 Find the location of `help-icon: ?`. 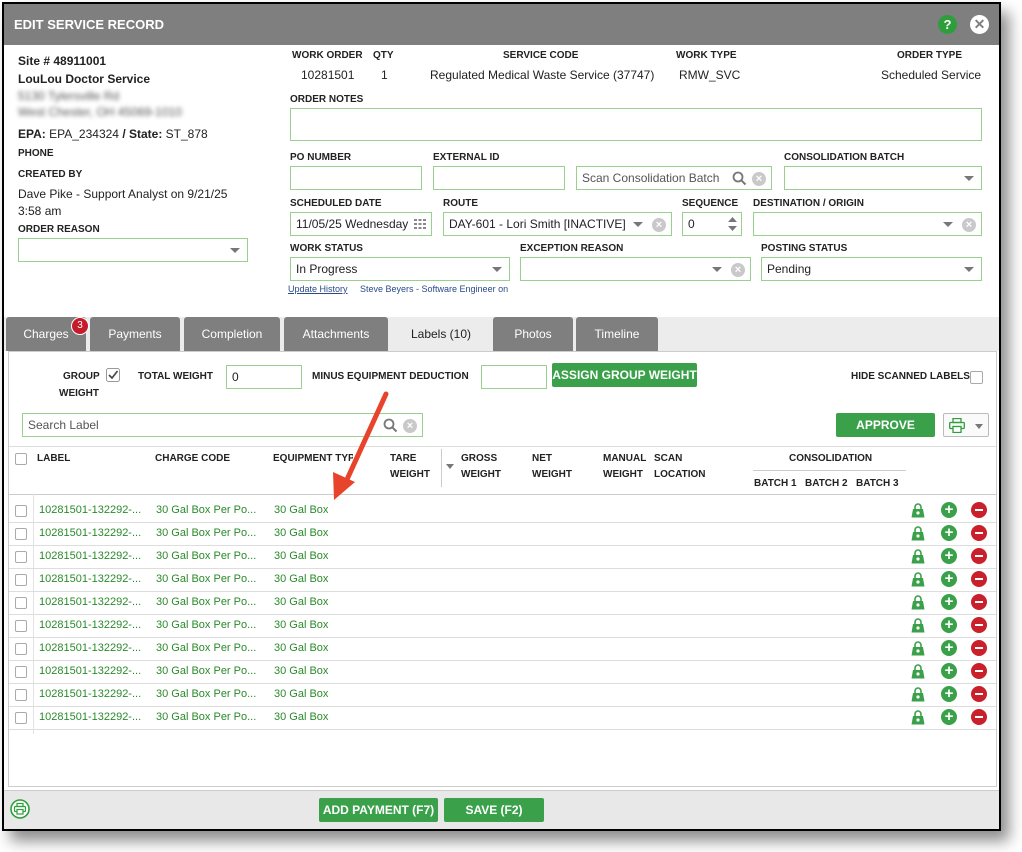

help-icon: ? is located at coordinates (947, 24).